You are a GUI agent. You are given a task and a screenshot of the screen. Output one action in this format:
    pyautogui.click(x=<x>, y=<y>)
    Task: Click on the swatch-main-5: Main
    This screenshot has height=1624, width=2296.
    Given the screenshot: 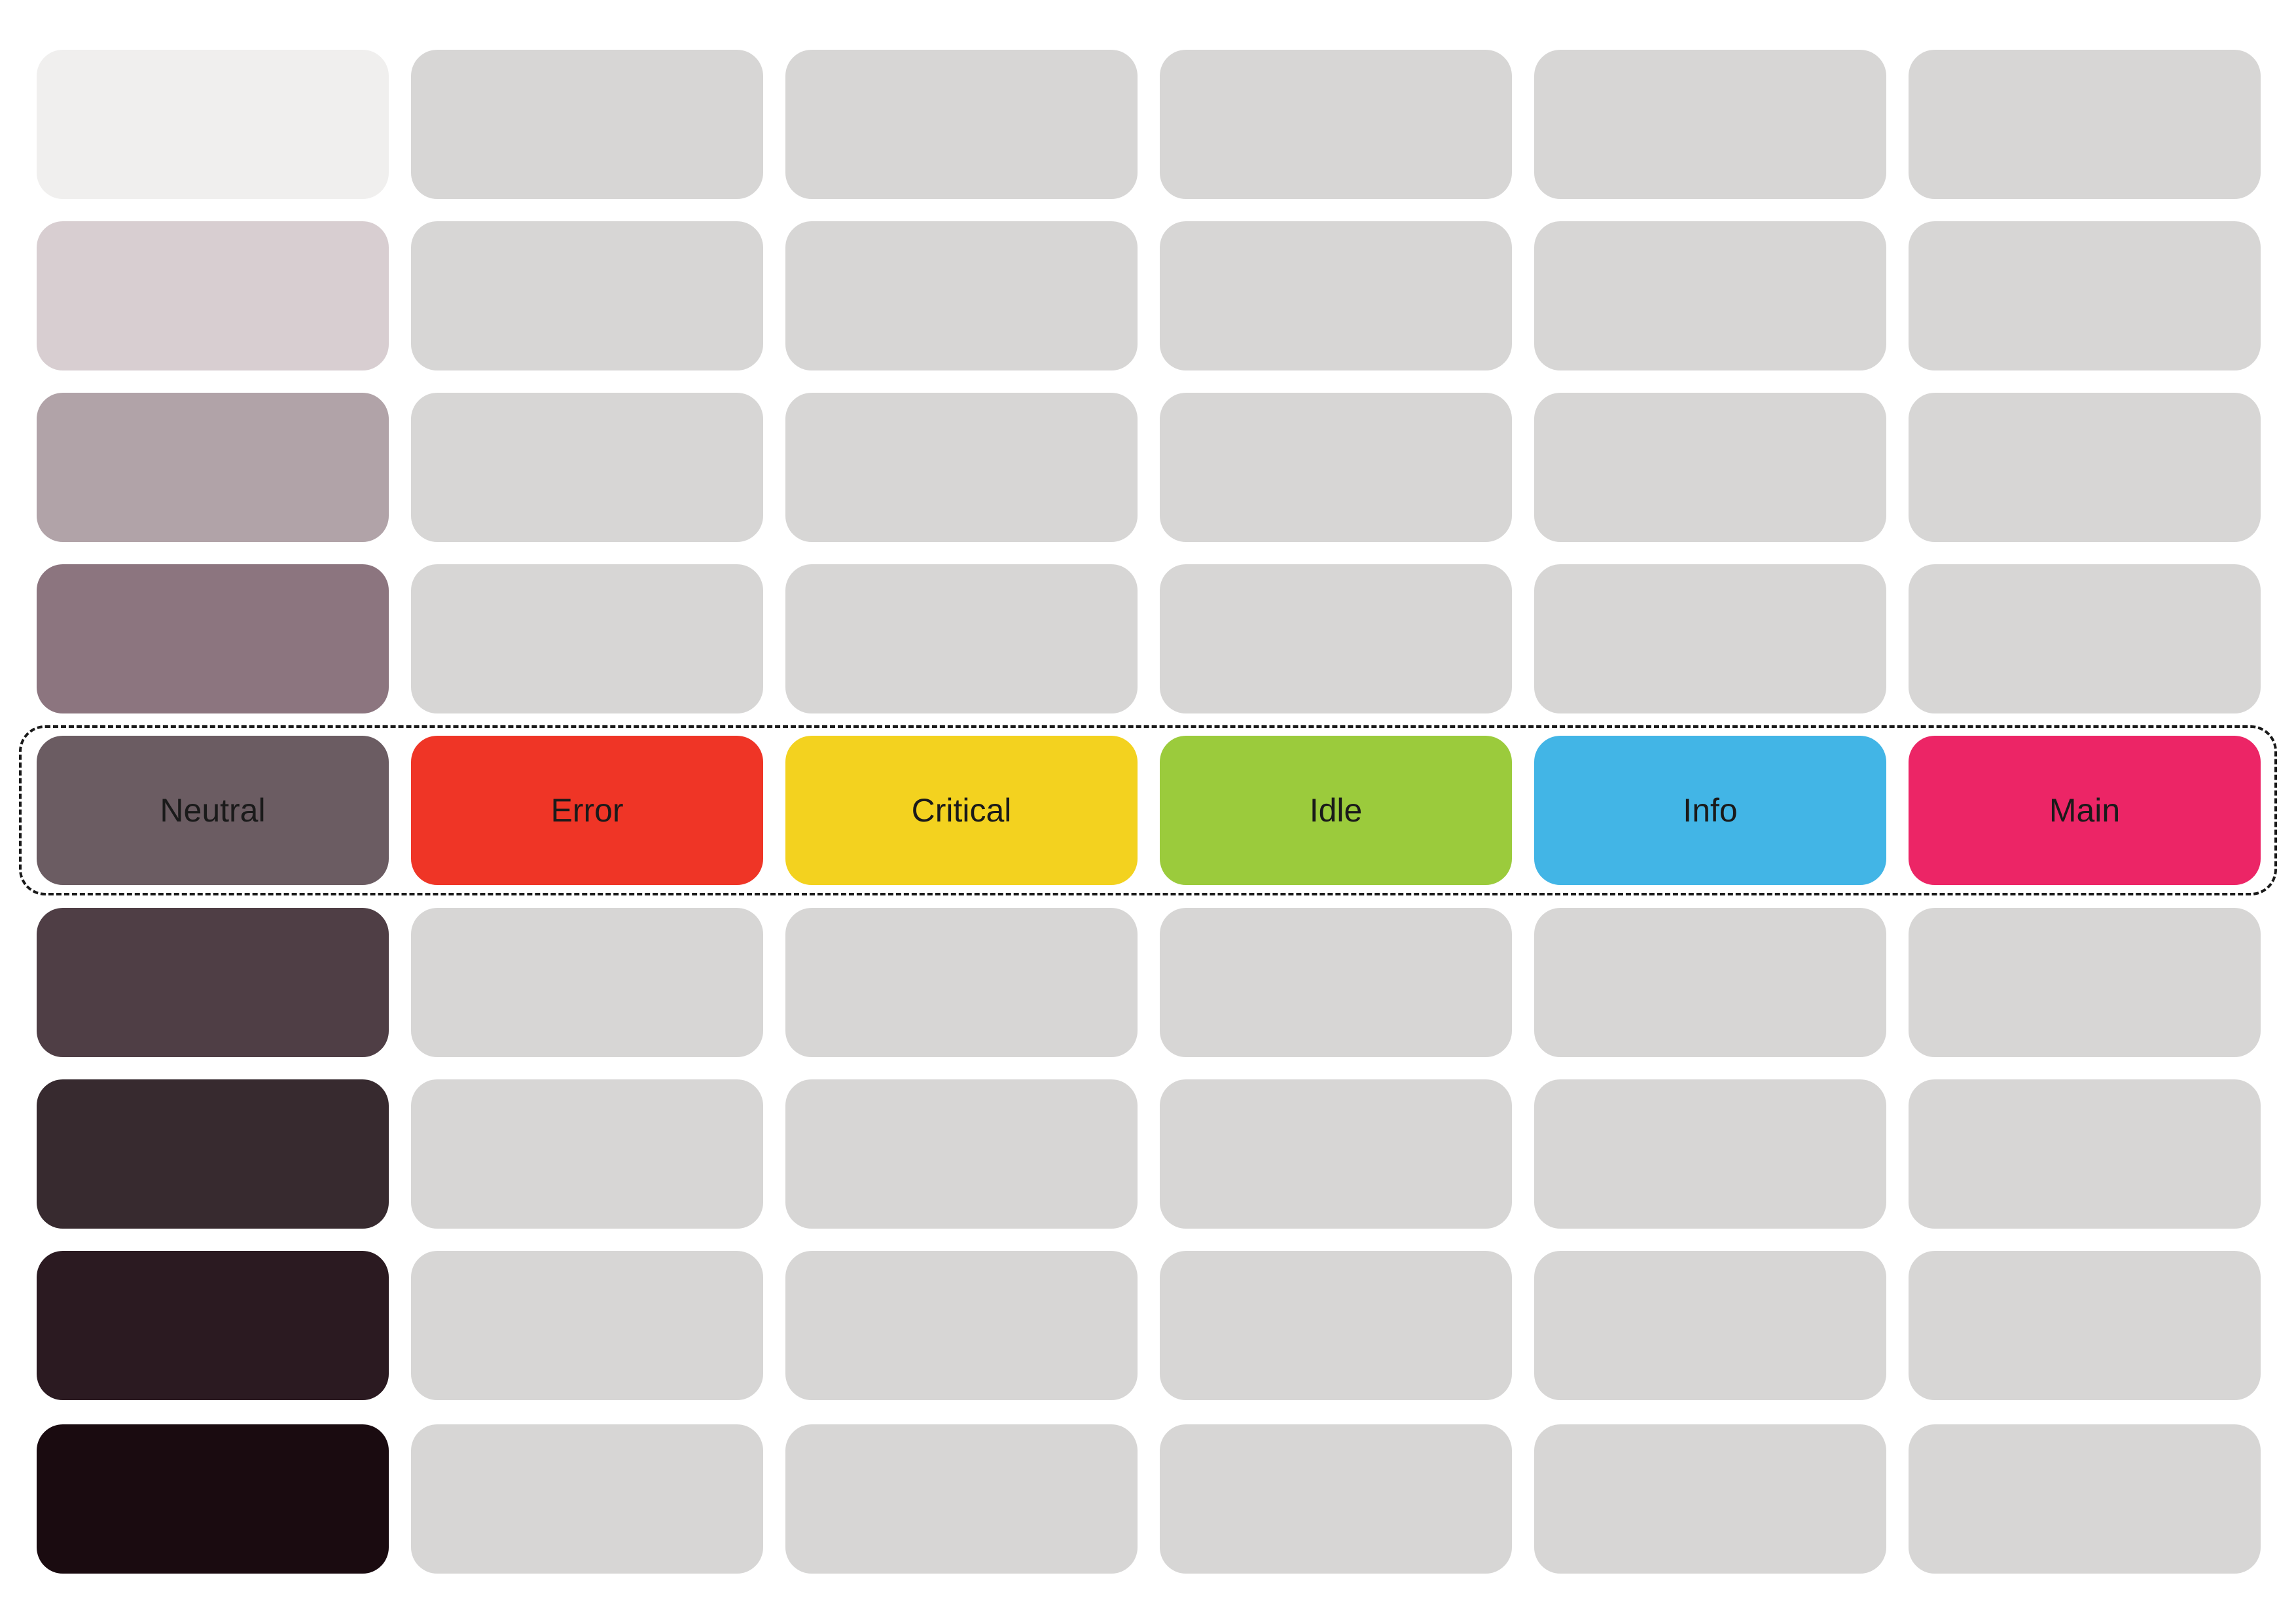 What is the action you would take?
    pyautogui.click(x=2085, y=810)
    